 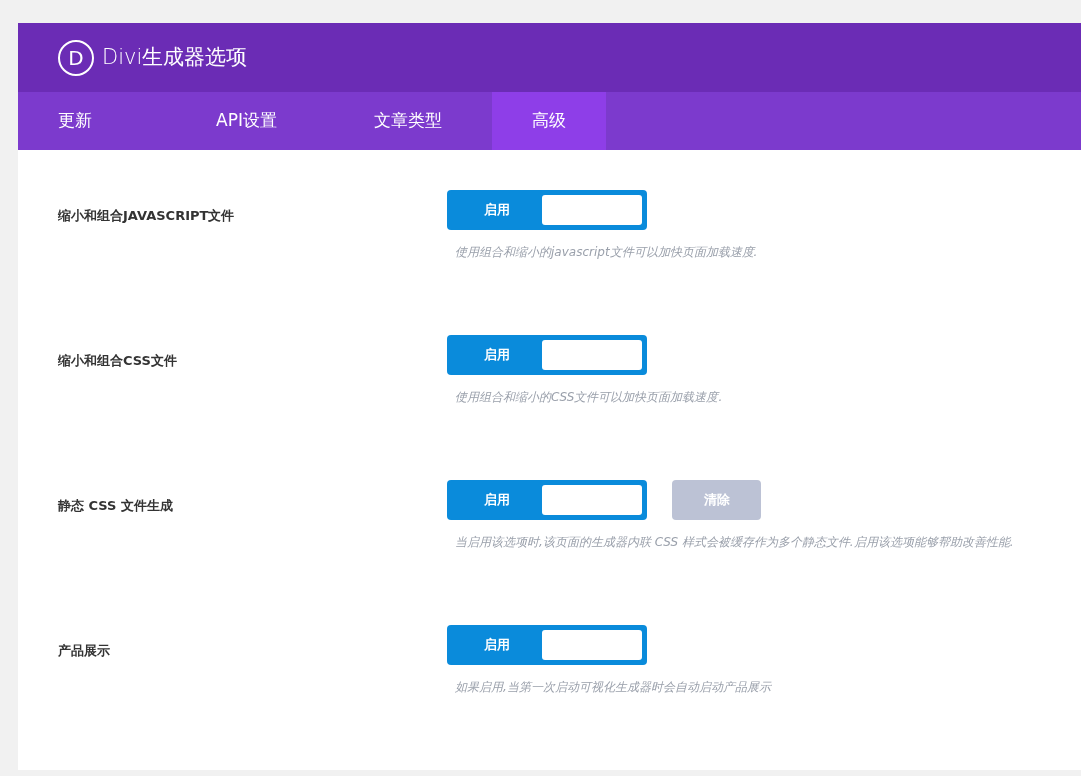 I want to click on setting-description: 使用组合和缩小的CSS文件可以加快页面加载速度., so click(x=588, y=397).